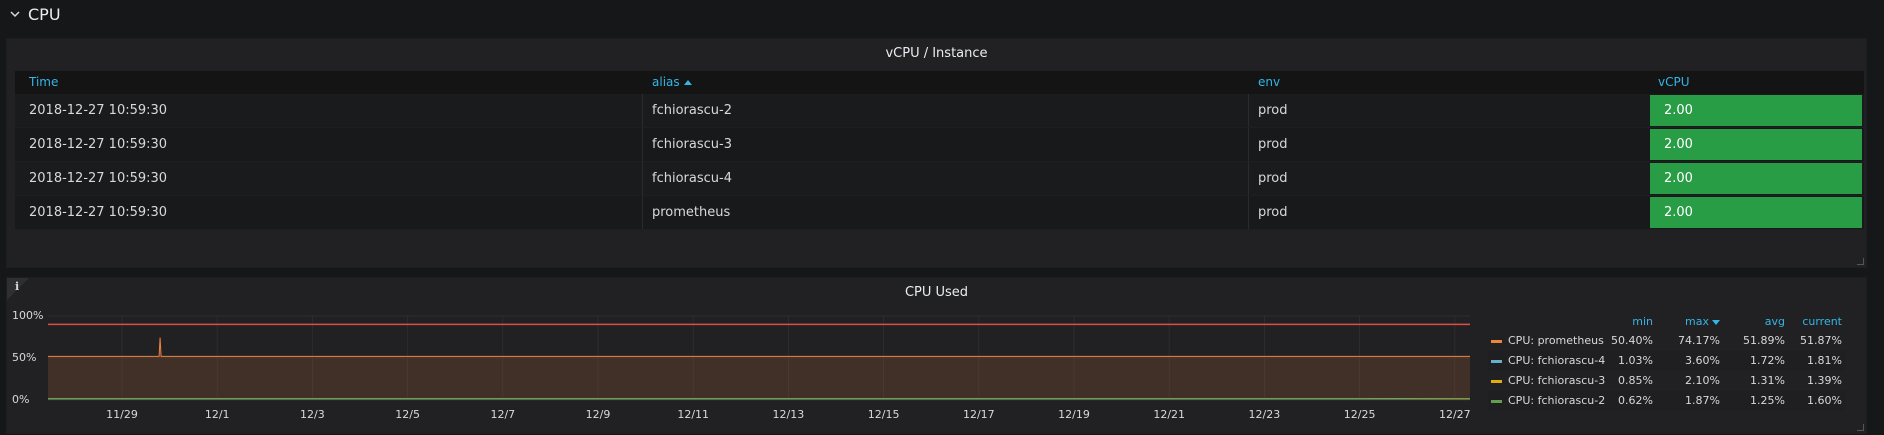 The width and height of the screenshot is (1884, 435). I want to click on x-tick-label: 12/9, so click(598, 414).